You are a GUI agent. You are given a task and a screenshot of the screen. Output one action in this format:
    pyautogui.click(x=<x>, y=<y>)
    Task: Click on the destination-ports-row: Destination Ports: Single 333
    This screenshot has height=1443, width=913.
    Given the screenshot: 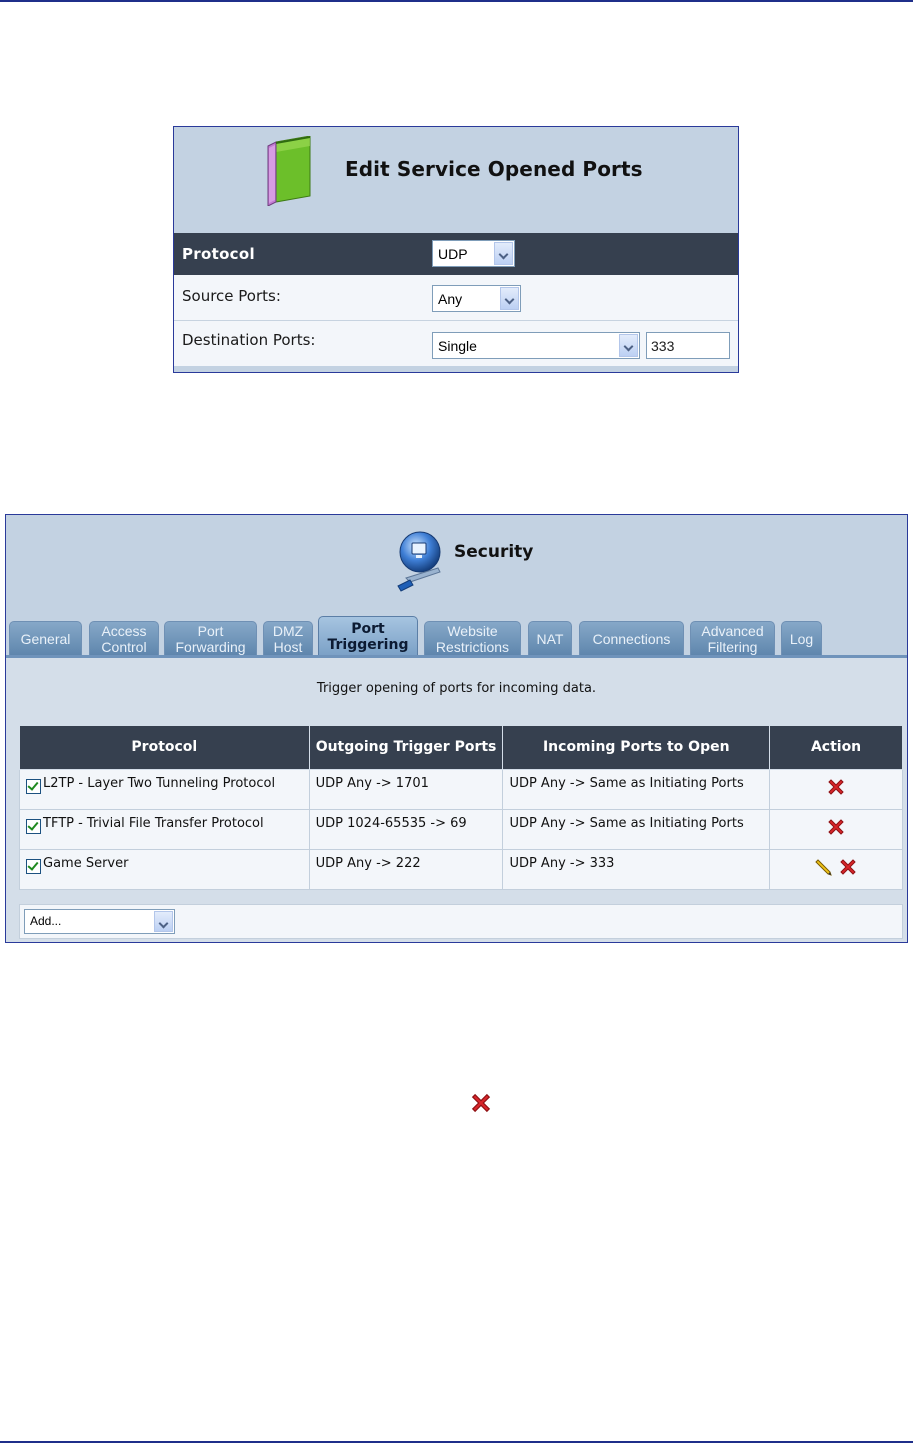 What is the action you would take?
    pyautogui.click(x=456, y=343)
    